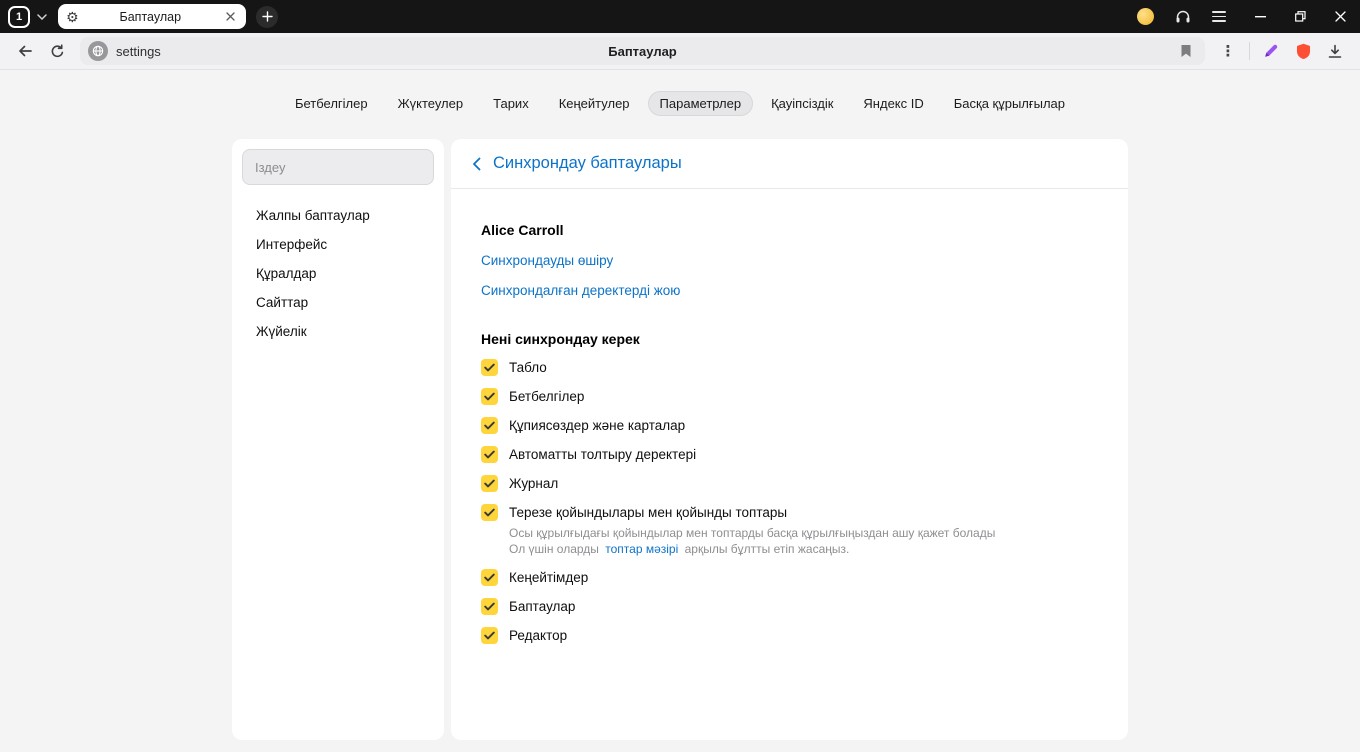 The width and height of the screenshot is (1360, 752). What do you see at coordinates (267, 16) in the screenshot?
I see `new-tab-button` at bounding box center [267, 16].